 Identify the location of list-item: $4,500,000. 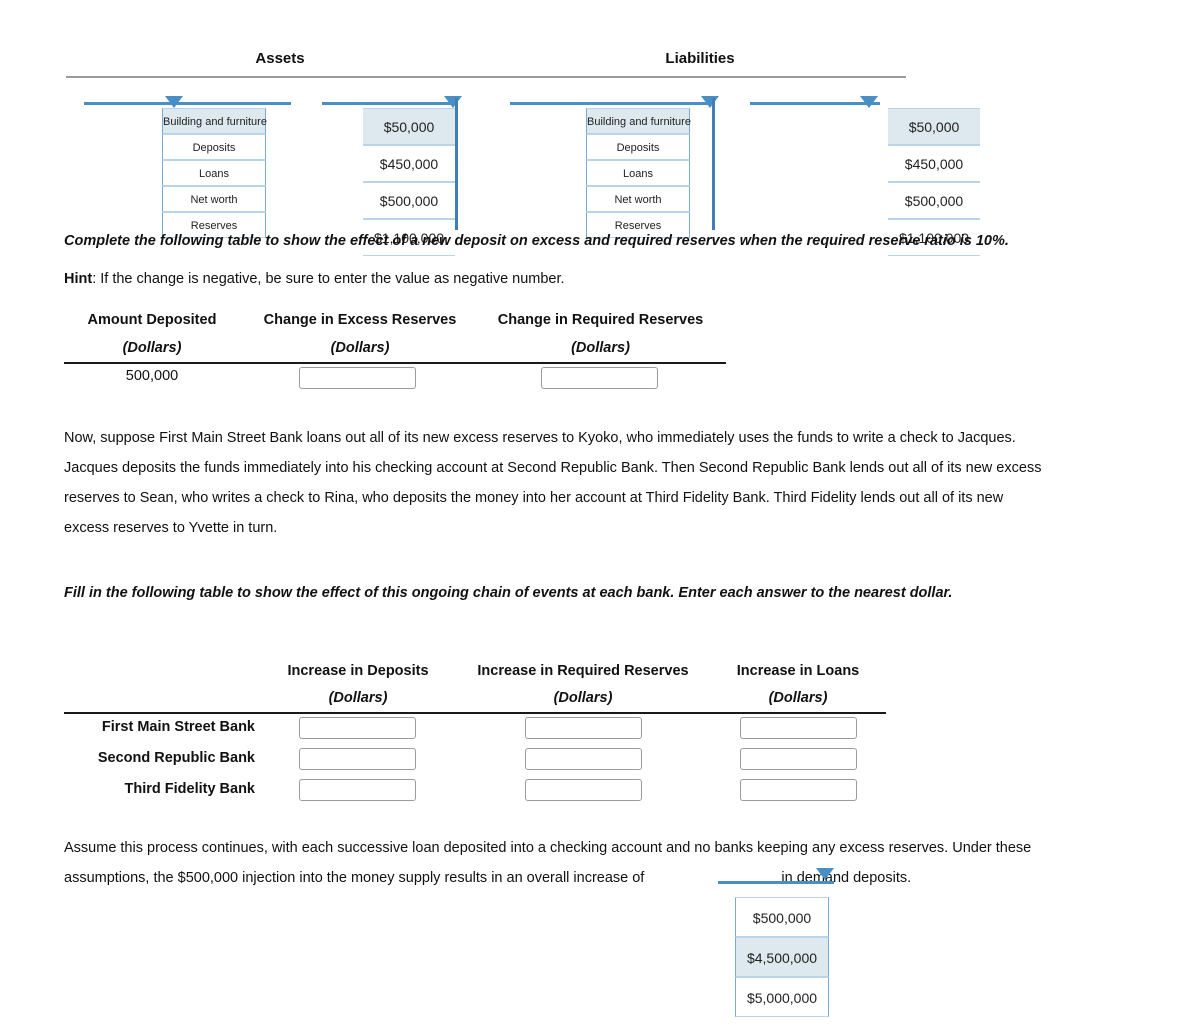
(782, 957).